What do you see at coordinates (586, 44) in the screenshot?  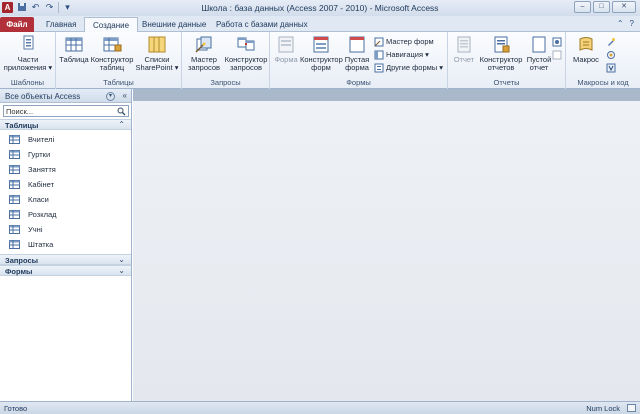 I see `macro-scroll-icon` at bounding box center [586, 44].